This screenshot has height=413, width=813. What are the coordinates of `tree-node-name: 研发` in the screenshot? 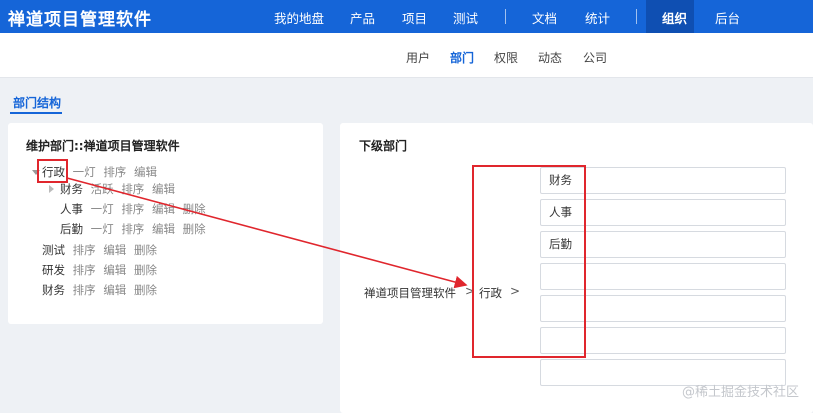 It's located at (53, 270).